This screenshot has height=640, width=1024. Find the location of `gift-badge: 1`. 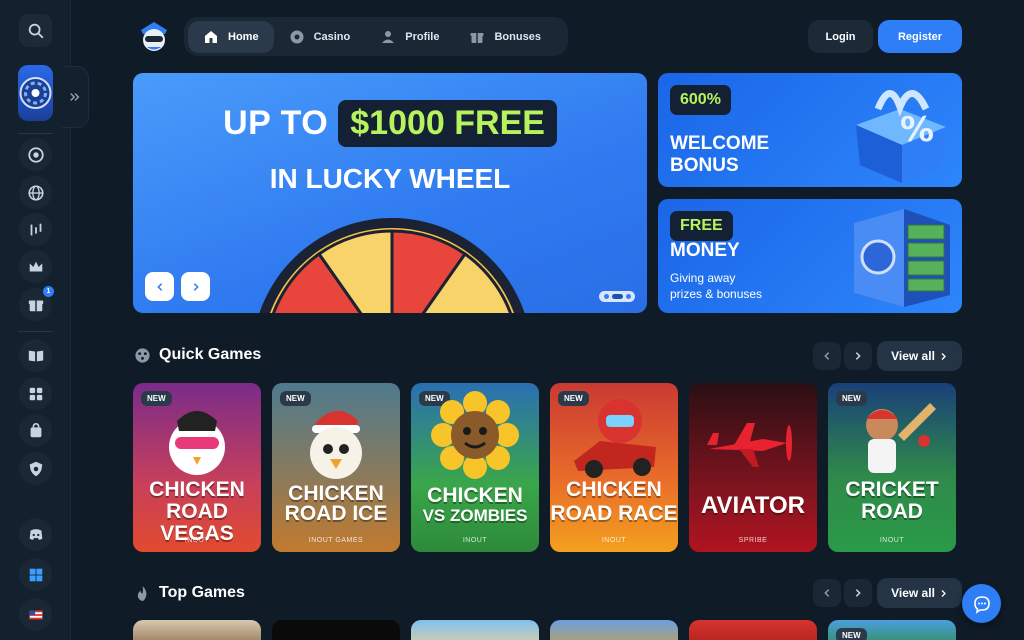

gift-badge: 1 is located at coordinates (48, 291).